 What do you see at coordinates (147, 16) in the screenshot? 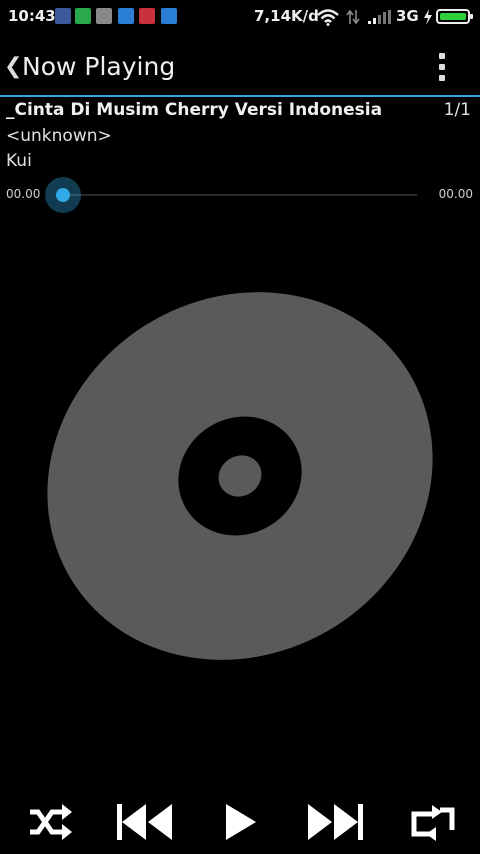
I see `message-icon` at bounding box center [147, 16].